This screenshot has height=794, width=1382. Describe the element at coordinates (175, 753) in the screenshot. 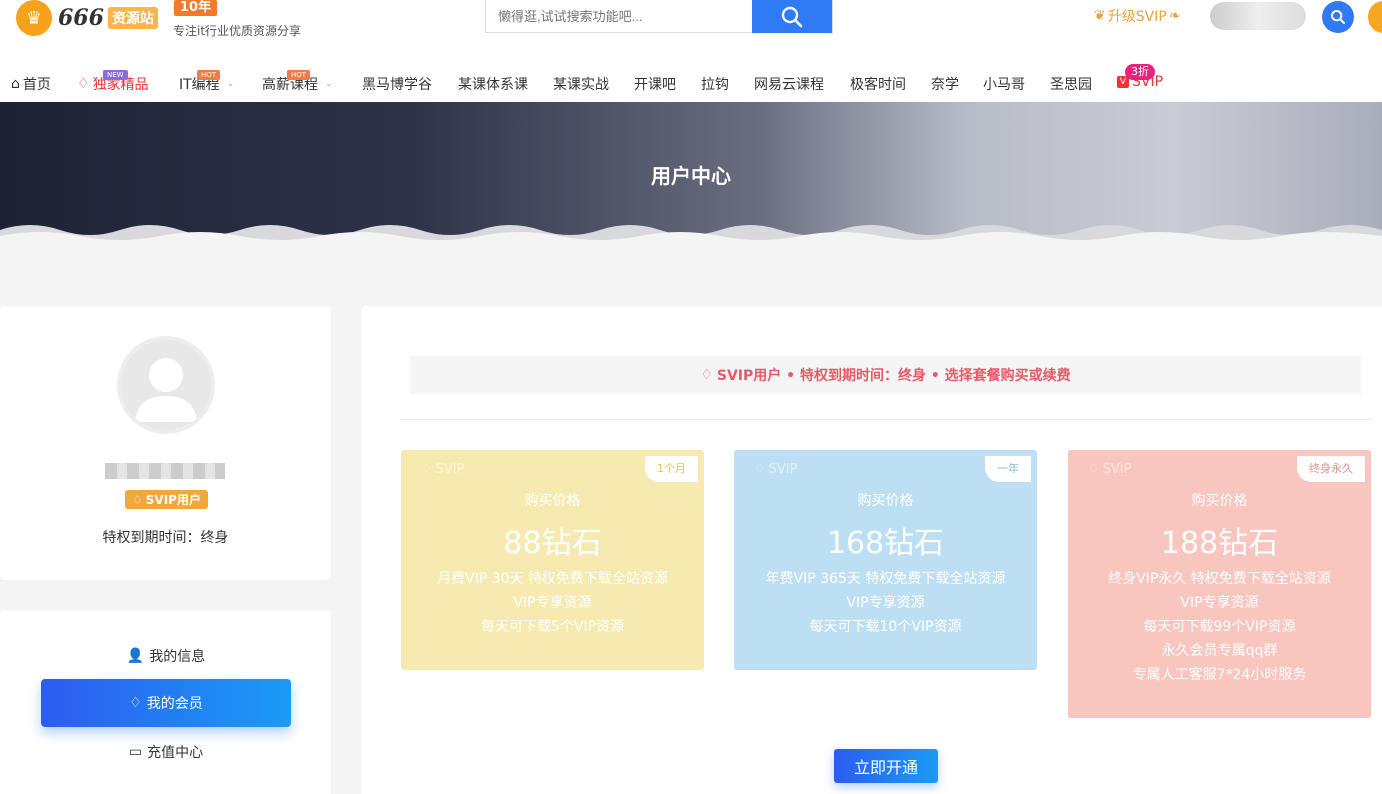

I see `menu-label: 充值中心` at that location.